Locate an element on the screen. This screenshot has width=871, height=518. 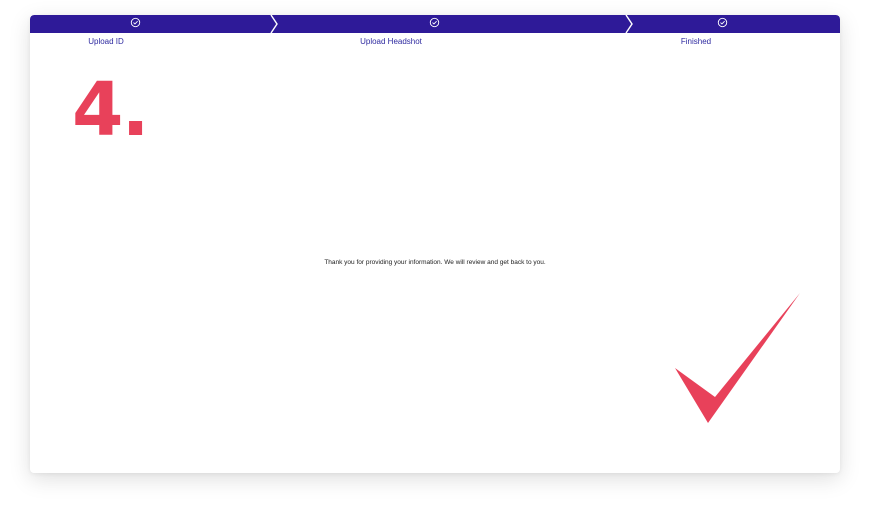
progress-stepper-bar is located at coordinates (435, 24).